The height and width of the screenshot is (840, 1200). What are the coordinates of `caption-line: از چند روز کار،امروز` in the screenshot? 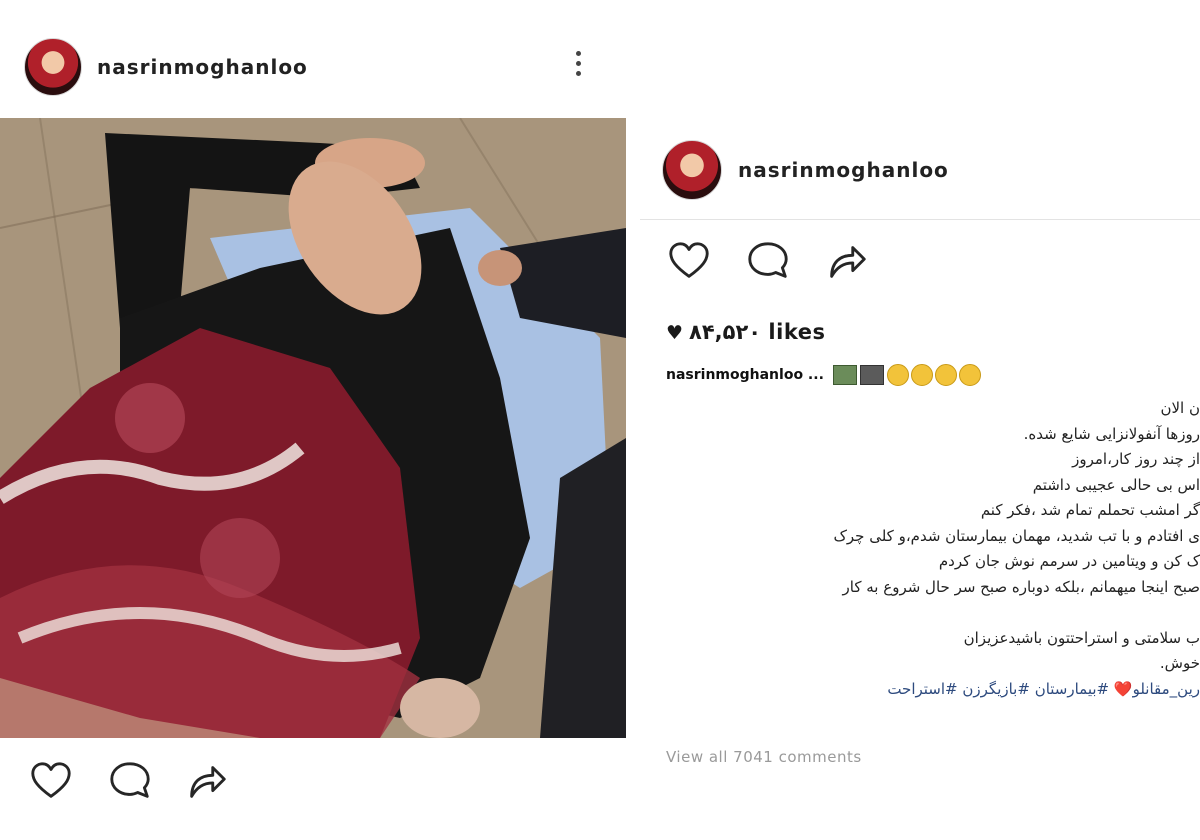 It's located at (1136, 459).